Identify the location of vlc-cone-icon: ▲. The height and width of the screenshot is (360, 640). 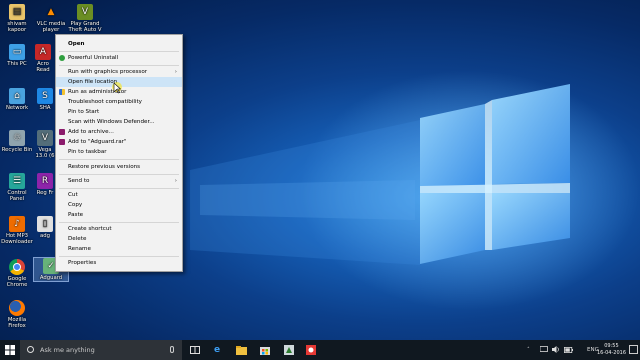
(51, 11).